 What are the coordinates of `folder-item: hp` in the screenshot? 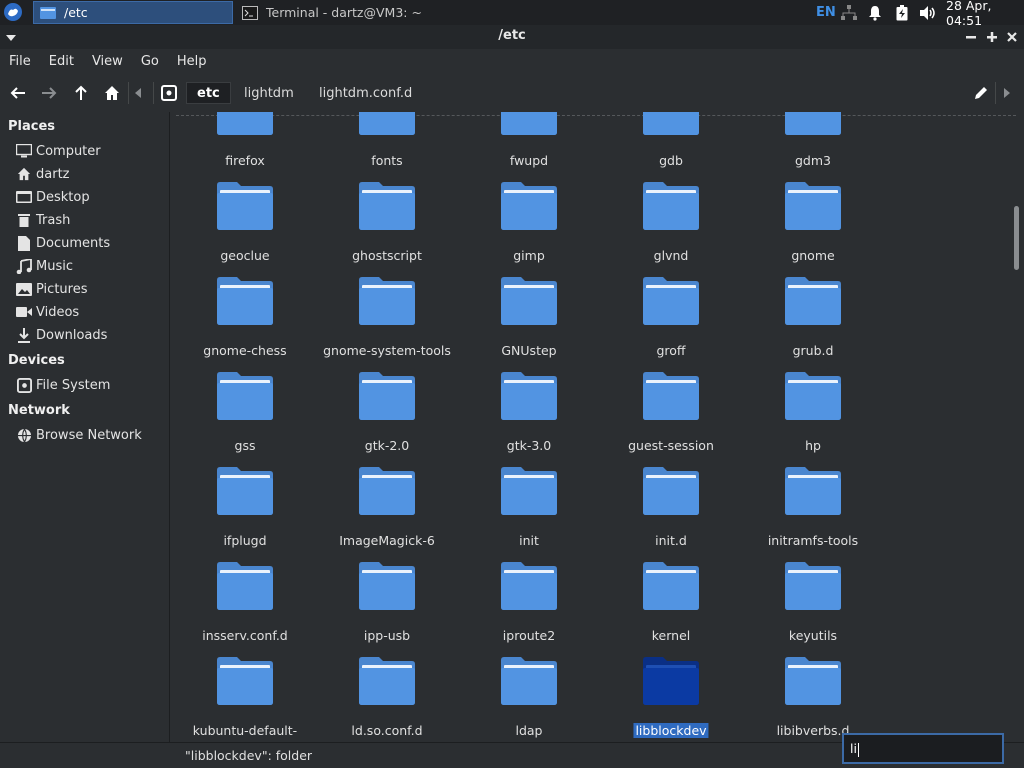 It's located at (813, 400).